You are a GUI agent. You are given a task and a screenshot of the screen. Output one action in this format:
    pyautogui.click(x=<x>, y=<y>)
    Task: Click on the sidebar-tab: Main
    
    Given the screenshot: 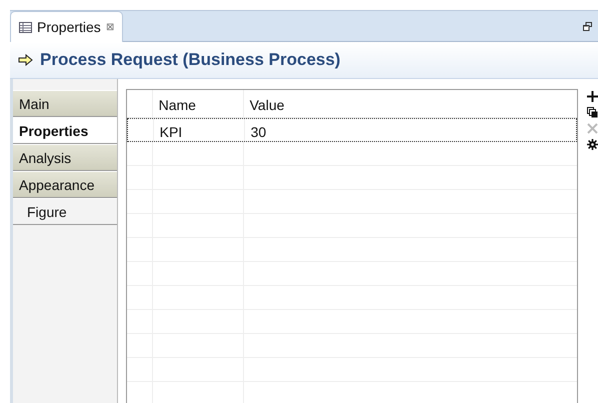 What is the action you would take?
    pyautogui.click(x=65, y=103)
    